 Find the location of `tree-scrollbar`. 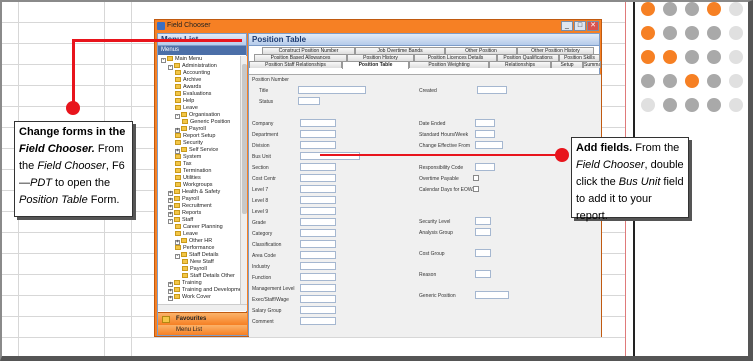

tree-scrollbar is located at coordinates (243, 180).